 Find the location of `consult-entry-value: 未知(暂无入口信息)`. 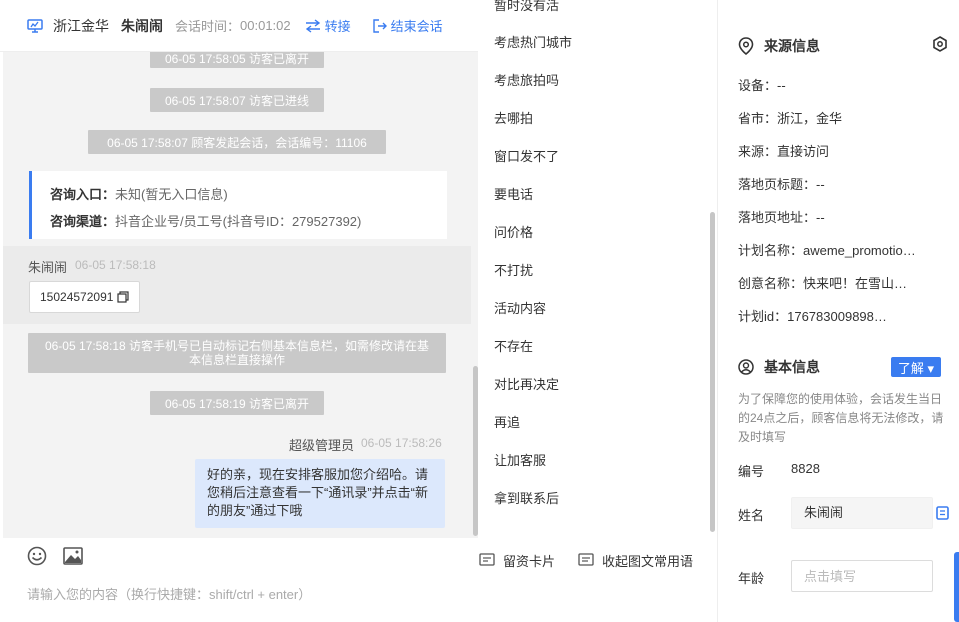

consult-entry-value: 未知(暂无入口信息) is located at coordinates (171, 194).